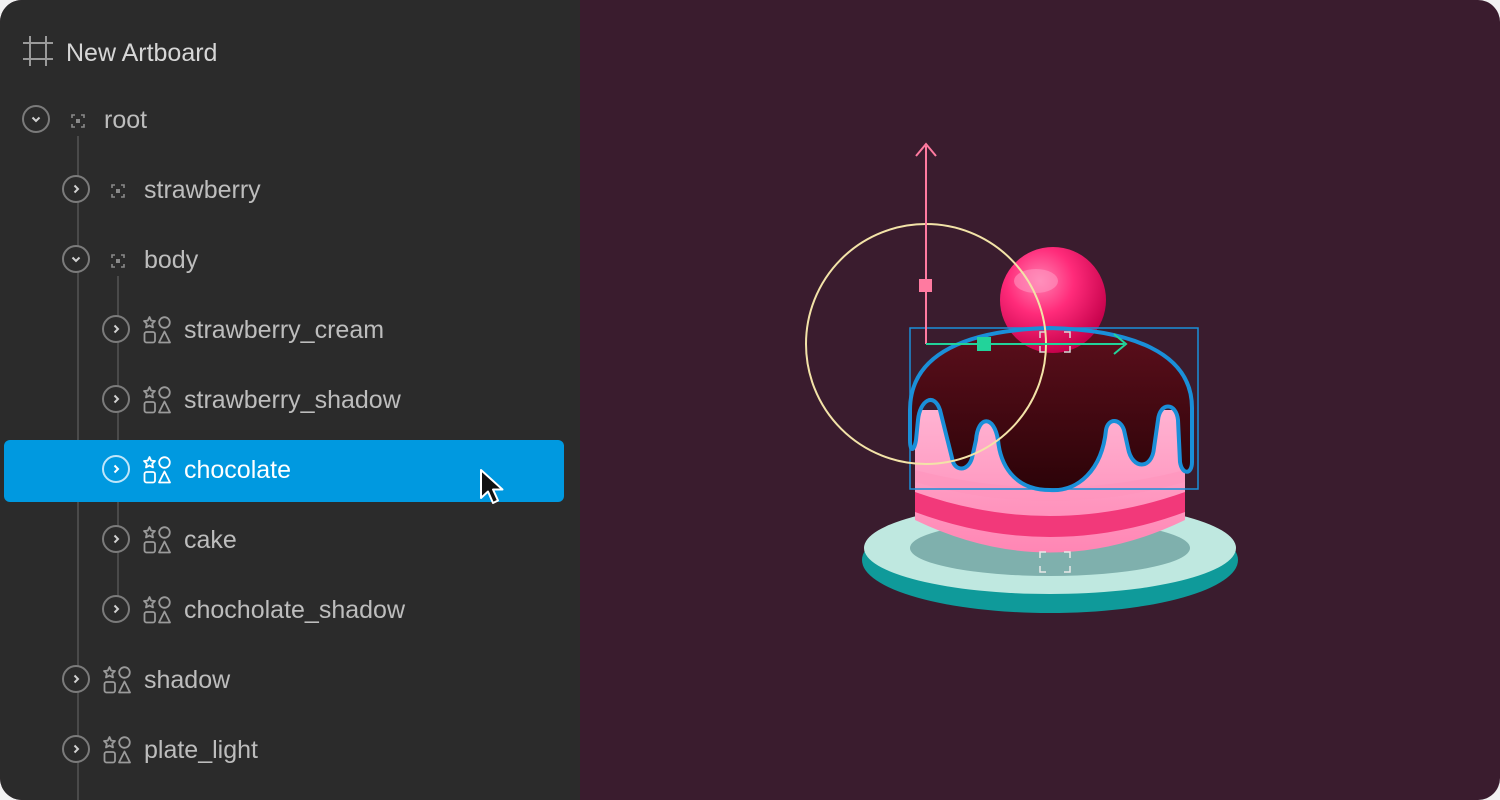 This screenshot has height=800, width=1500. I want to click on layer-label: root, so click(126, 120).